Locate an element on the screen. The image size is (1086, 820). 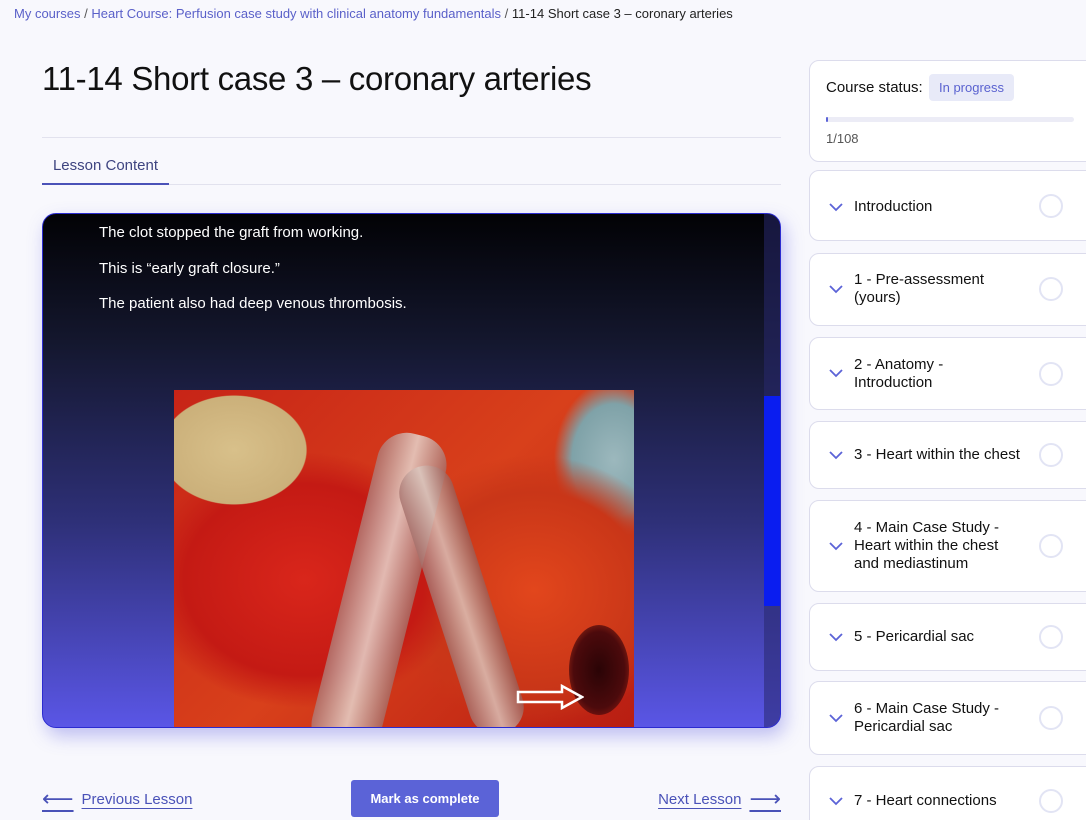
module-pre-assessment: 1 - Pre-assessment (yours) is located at coordinates (947, 289).